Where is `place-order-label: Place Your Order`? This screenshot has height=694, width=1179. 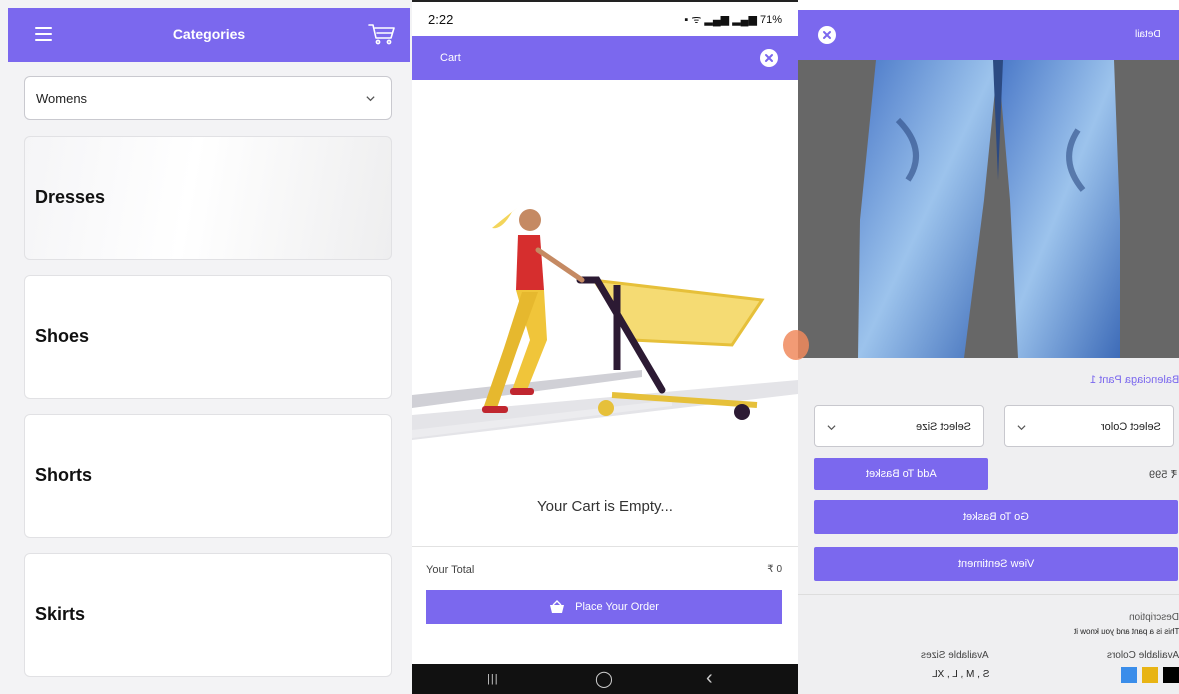 place-order-label: Place Your Order is located at coordinates (617, 607).